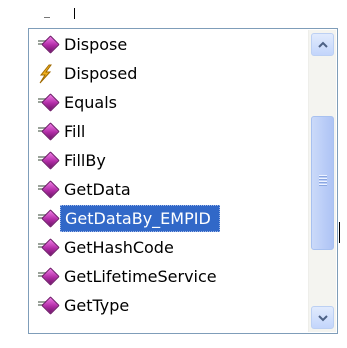  I want to click on chevron-up-icon, so click(322, 44).